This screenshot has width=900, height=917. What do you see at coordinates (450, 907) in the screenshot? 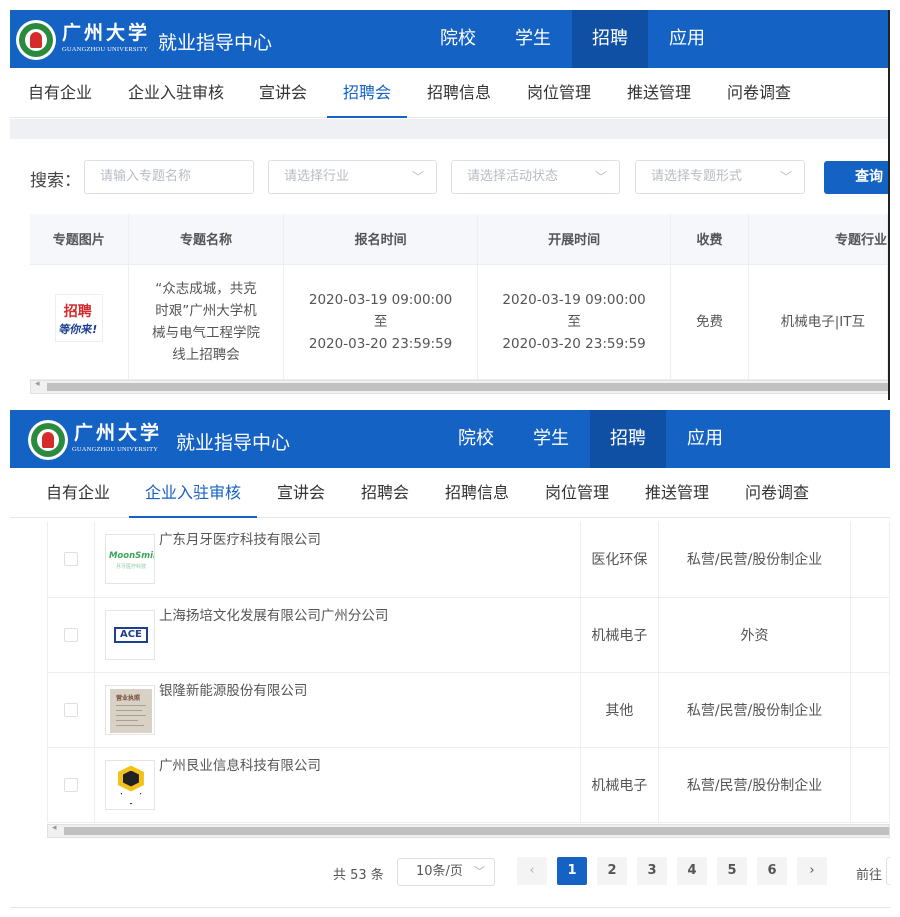
I see `bottom-divider` at bounding box center [450, 907].